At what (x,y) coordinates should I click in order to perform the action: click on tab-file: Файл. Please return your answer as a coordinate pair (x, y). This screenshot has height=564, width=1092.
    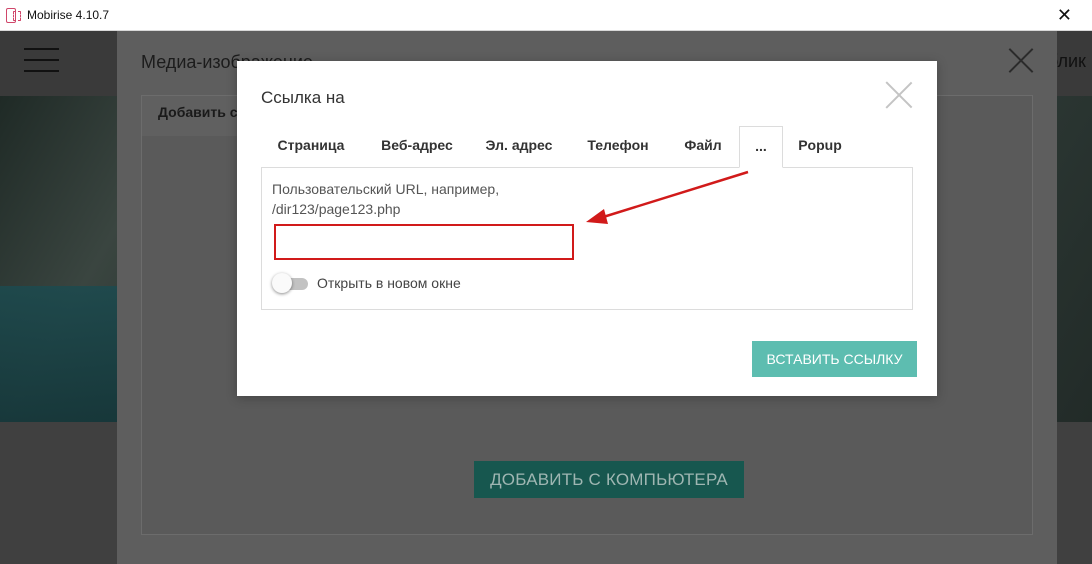
    Looking at the image, I should click on (703, 147).